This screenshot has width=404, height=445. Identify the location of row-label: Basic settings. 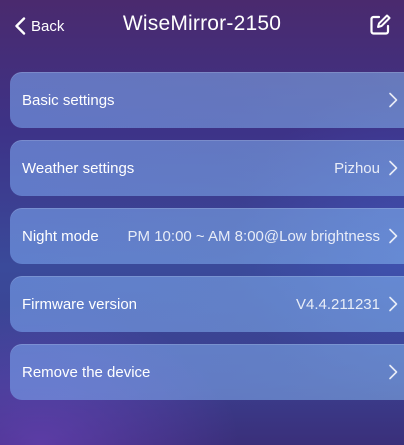
(68, 100).